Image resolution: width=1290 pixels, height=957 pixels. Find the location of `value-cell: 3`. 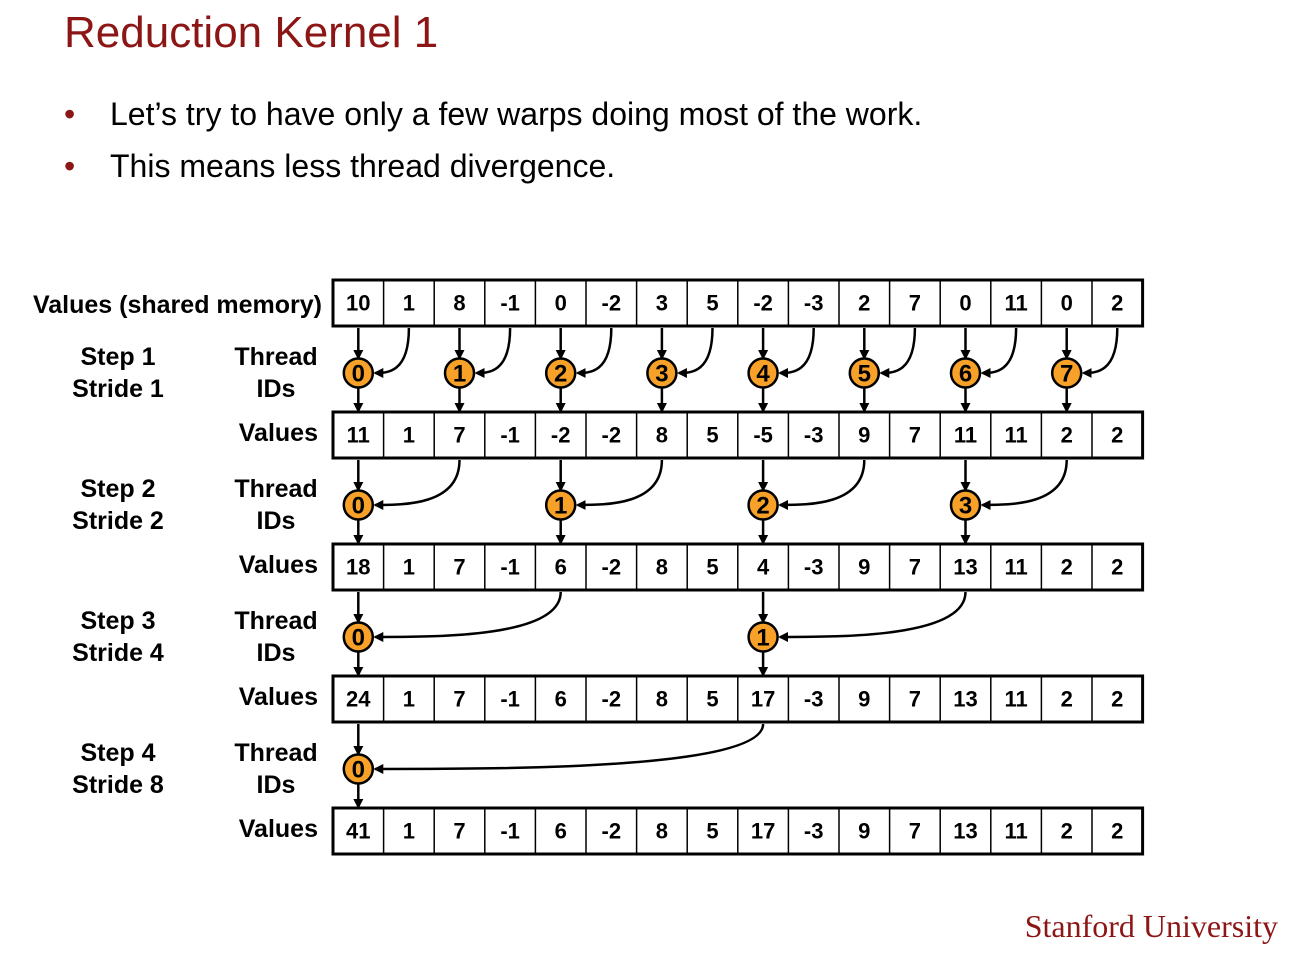

value-cell: 3 is located at coordinates (662, 303).